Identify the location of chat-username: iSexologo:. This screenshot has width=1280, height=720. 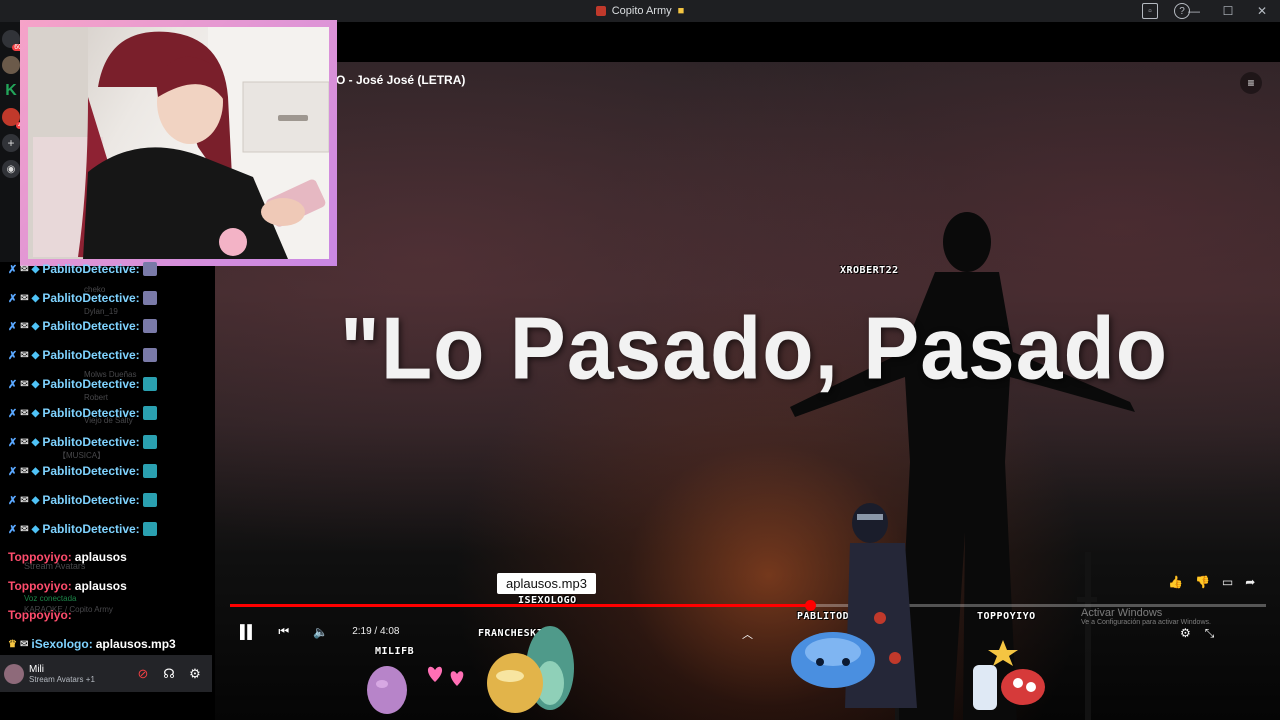
(62, 644).